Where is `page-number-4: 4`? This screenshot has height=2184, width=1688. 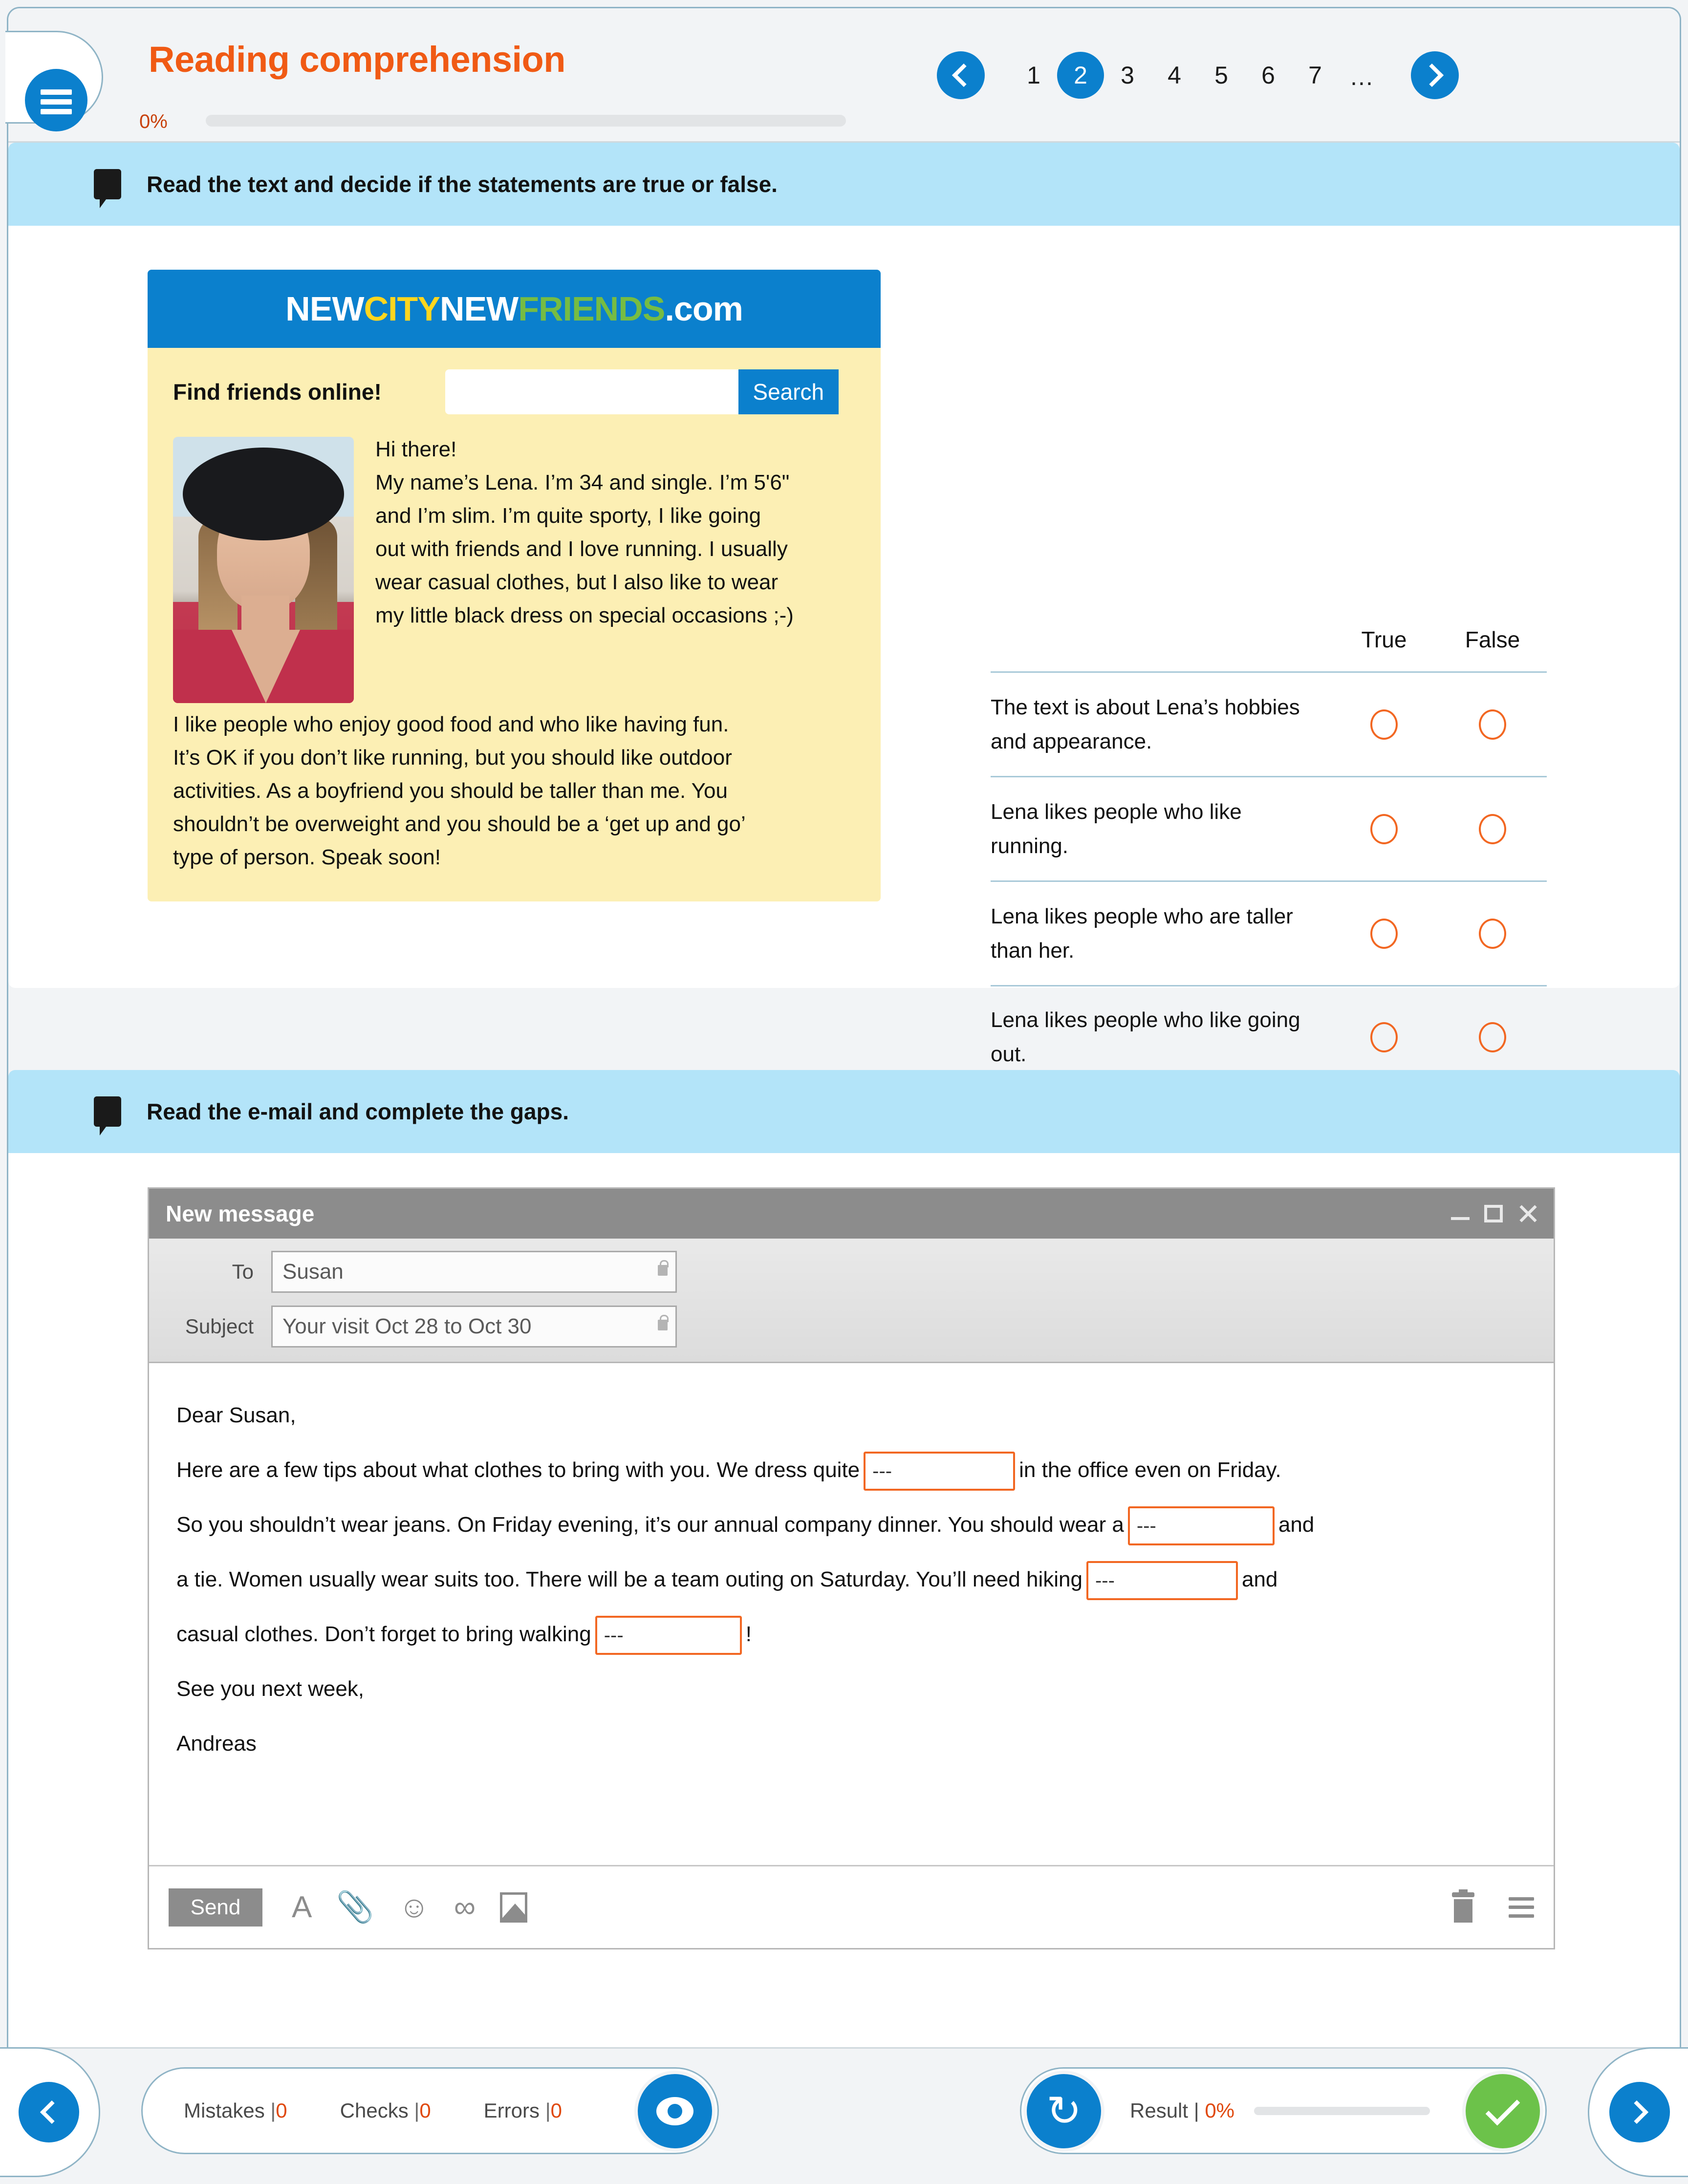 page-number-4: 4 is located at coordinates (1174, 75).